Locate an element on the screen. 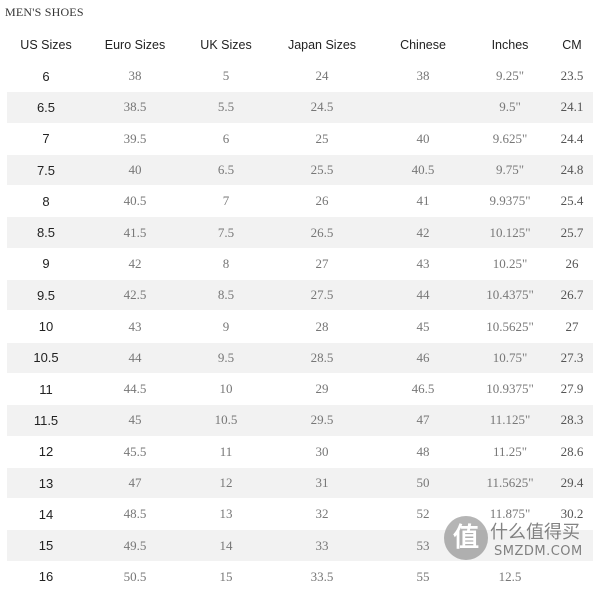 The height and width of the screenshot is (593, 600). cell-inches: 10.125" is located at coordinates (510, 232).